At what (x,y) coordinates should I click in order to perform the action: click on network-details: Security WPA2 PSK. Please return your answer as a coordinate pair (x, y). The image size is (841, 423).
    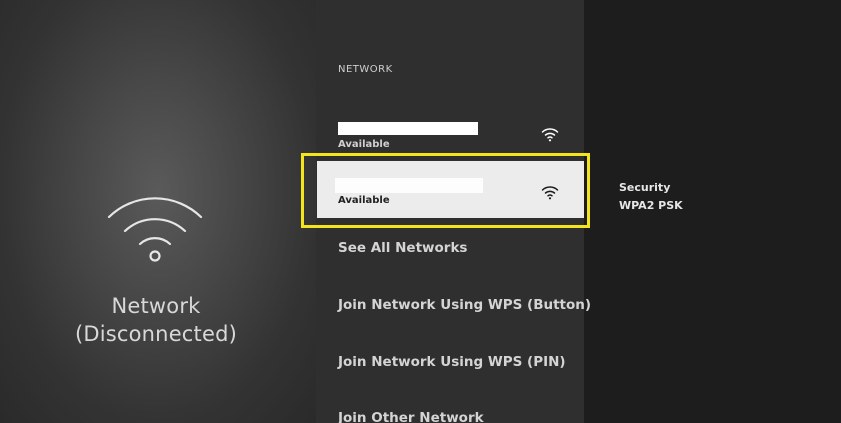
    Looking at the image, I should click on (651, 197).